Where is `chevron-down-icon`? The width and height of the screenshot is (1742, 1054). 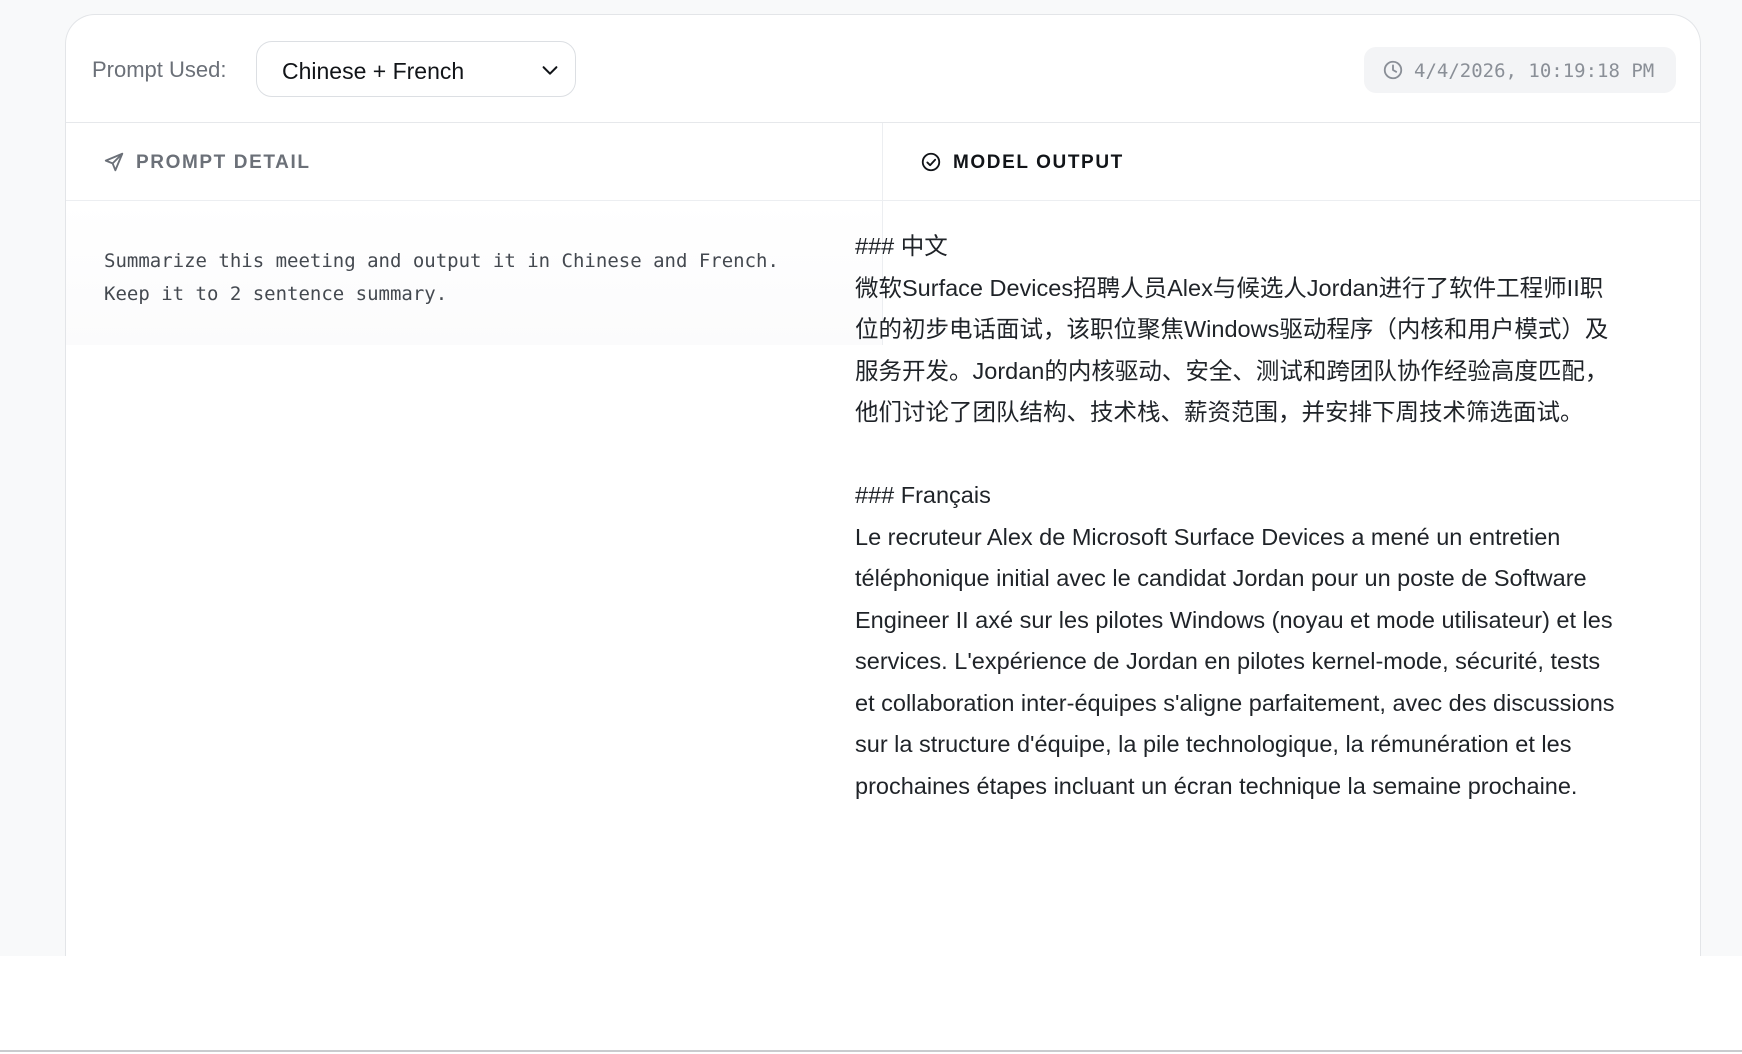
chevron-down-icon is located at coordinates (550, 70).